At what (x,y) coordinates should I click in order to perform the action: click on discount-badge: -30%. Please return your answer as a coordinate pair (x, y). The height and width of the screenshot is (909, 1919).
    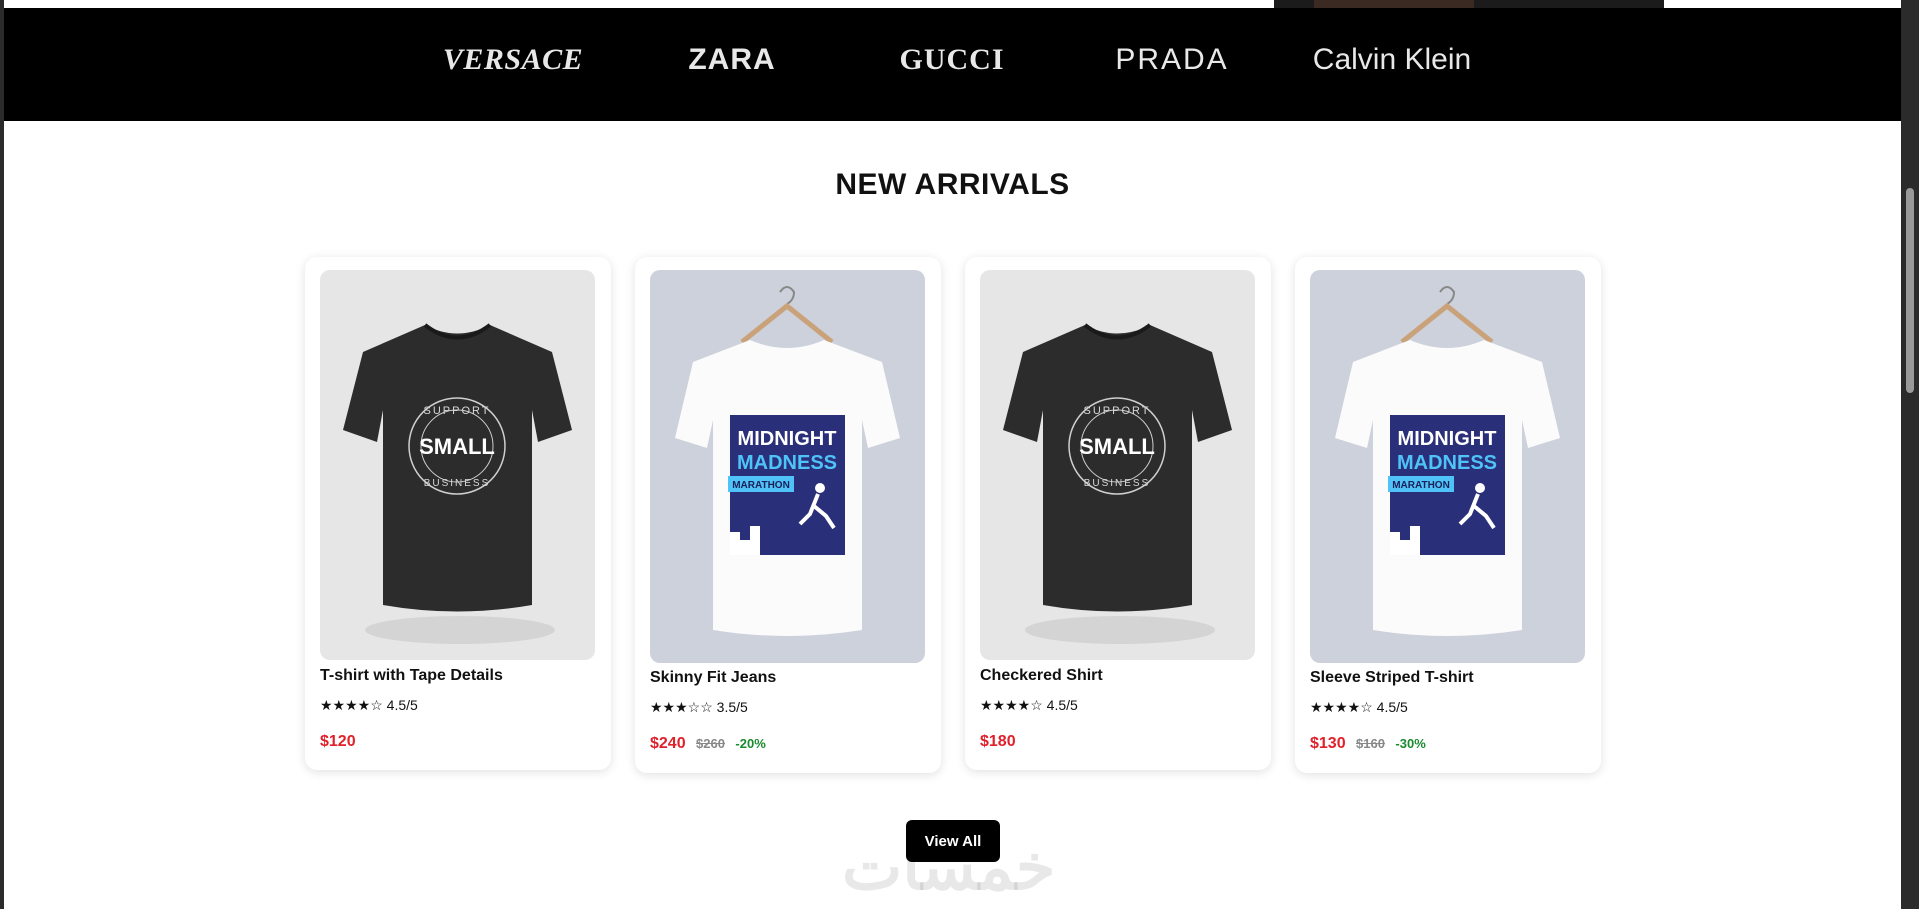
    Looking at the image, I should click on (1410, 743).